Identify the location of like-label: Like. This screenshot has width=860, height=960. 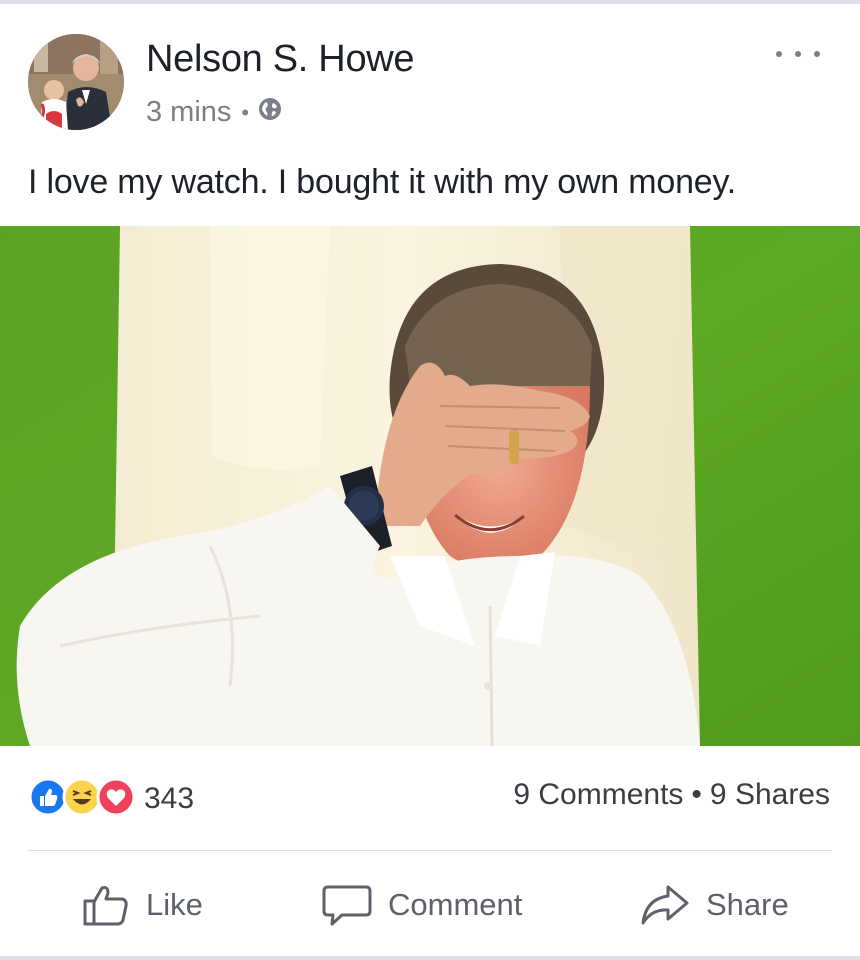
(174, 904).